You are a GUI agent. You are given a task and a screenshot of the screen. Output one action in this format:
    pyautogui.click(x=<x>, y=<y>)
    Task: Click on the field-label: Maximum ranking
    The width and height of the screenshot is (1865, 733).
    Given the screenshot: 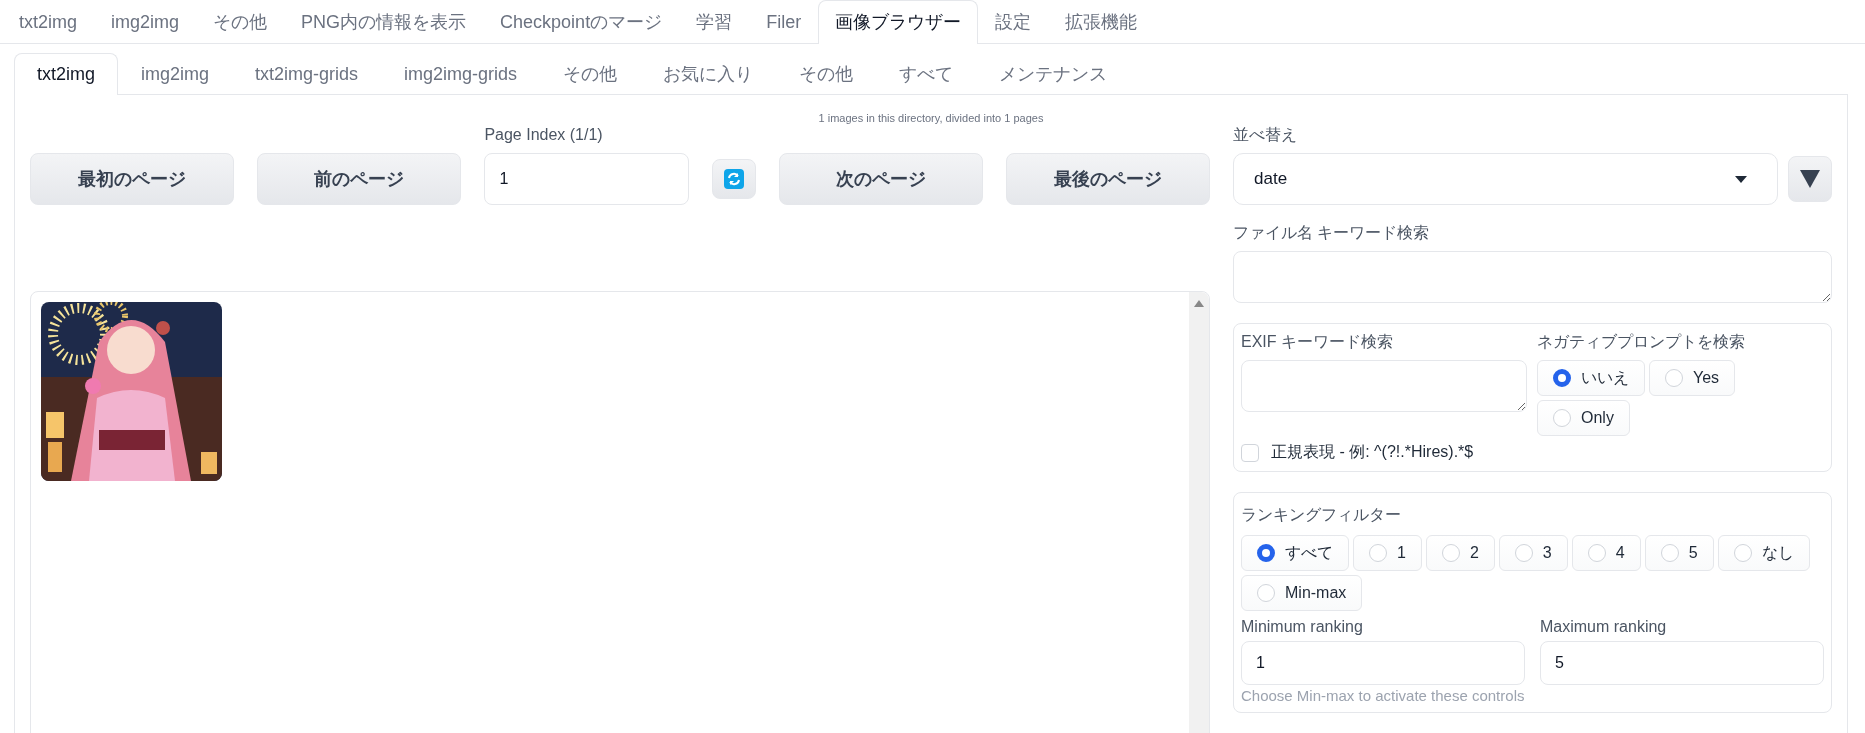 What is the action you would take?
    pyautogui.click(x=1603, y=627)
    